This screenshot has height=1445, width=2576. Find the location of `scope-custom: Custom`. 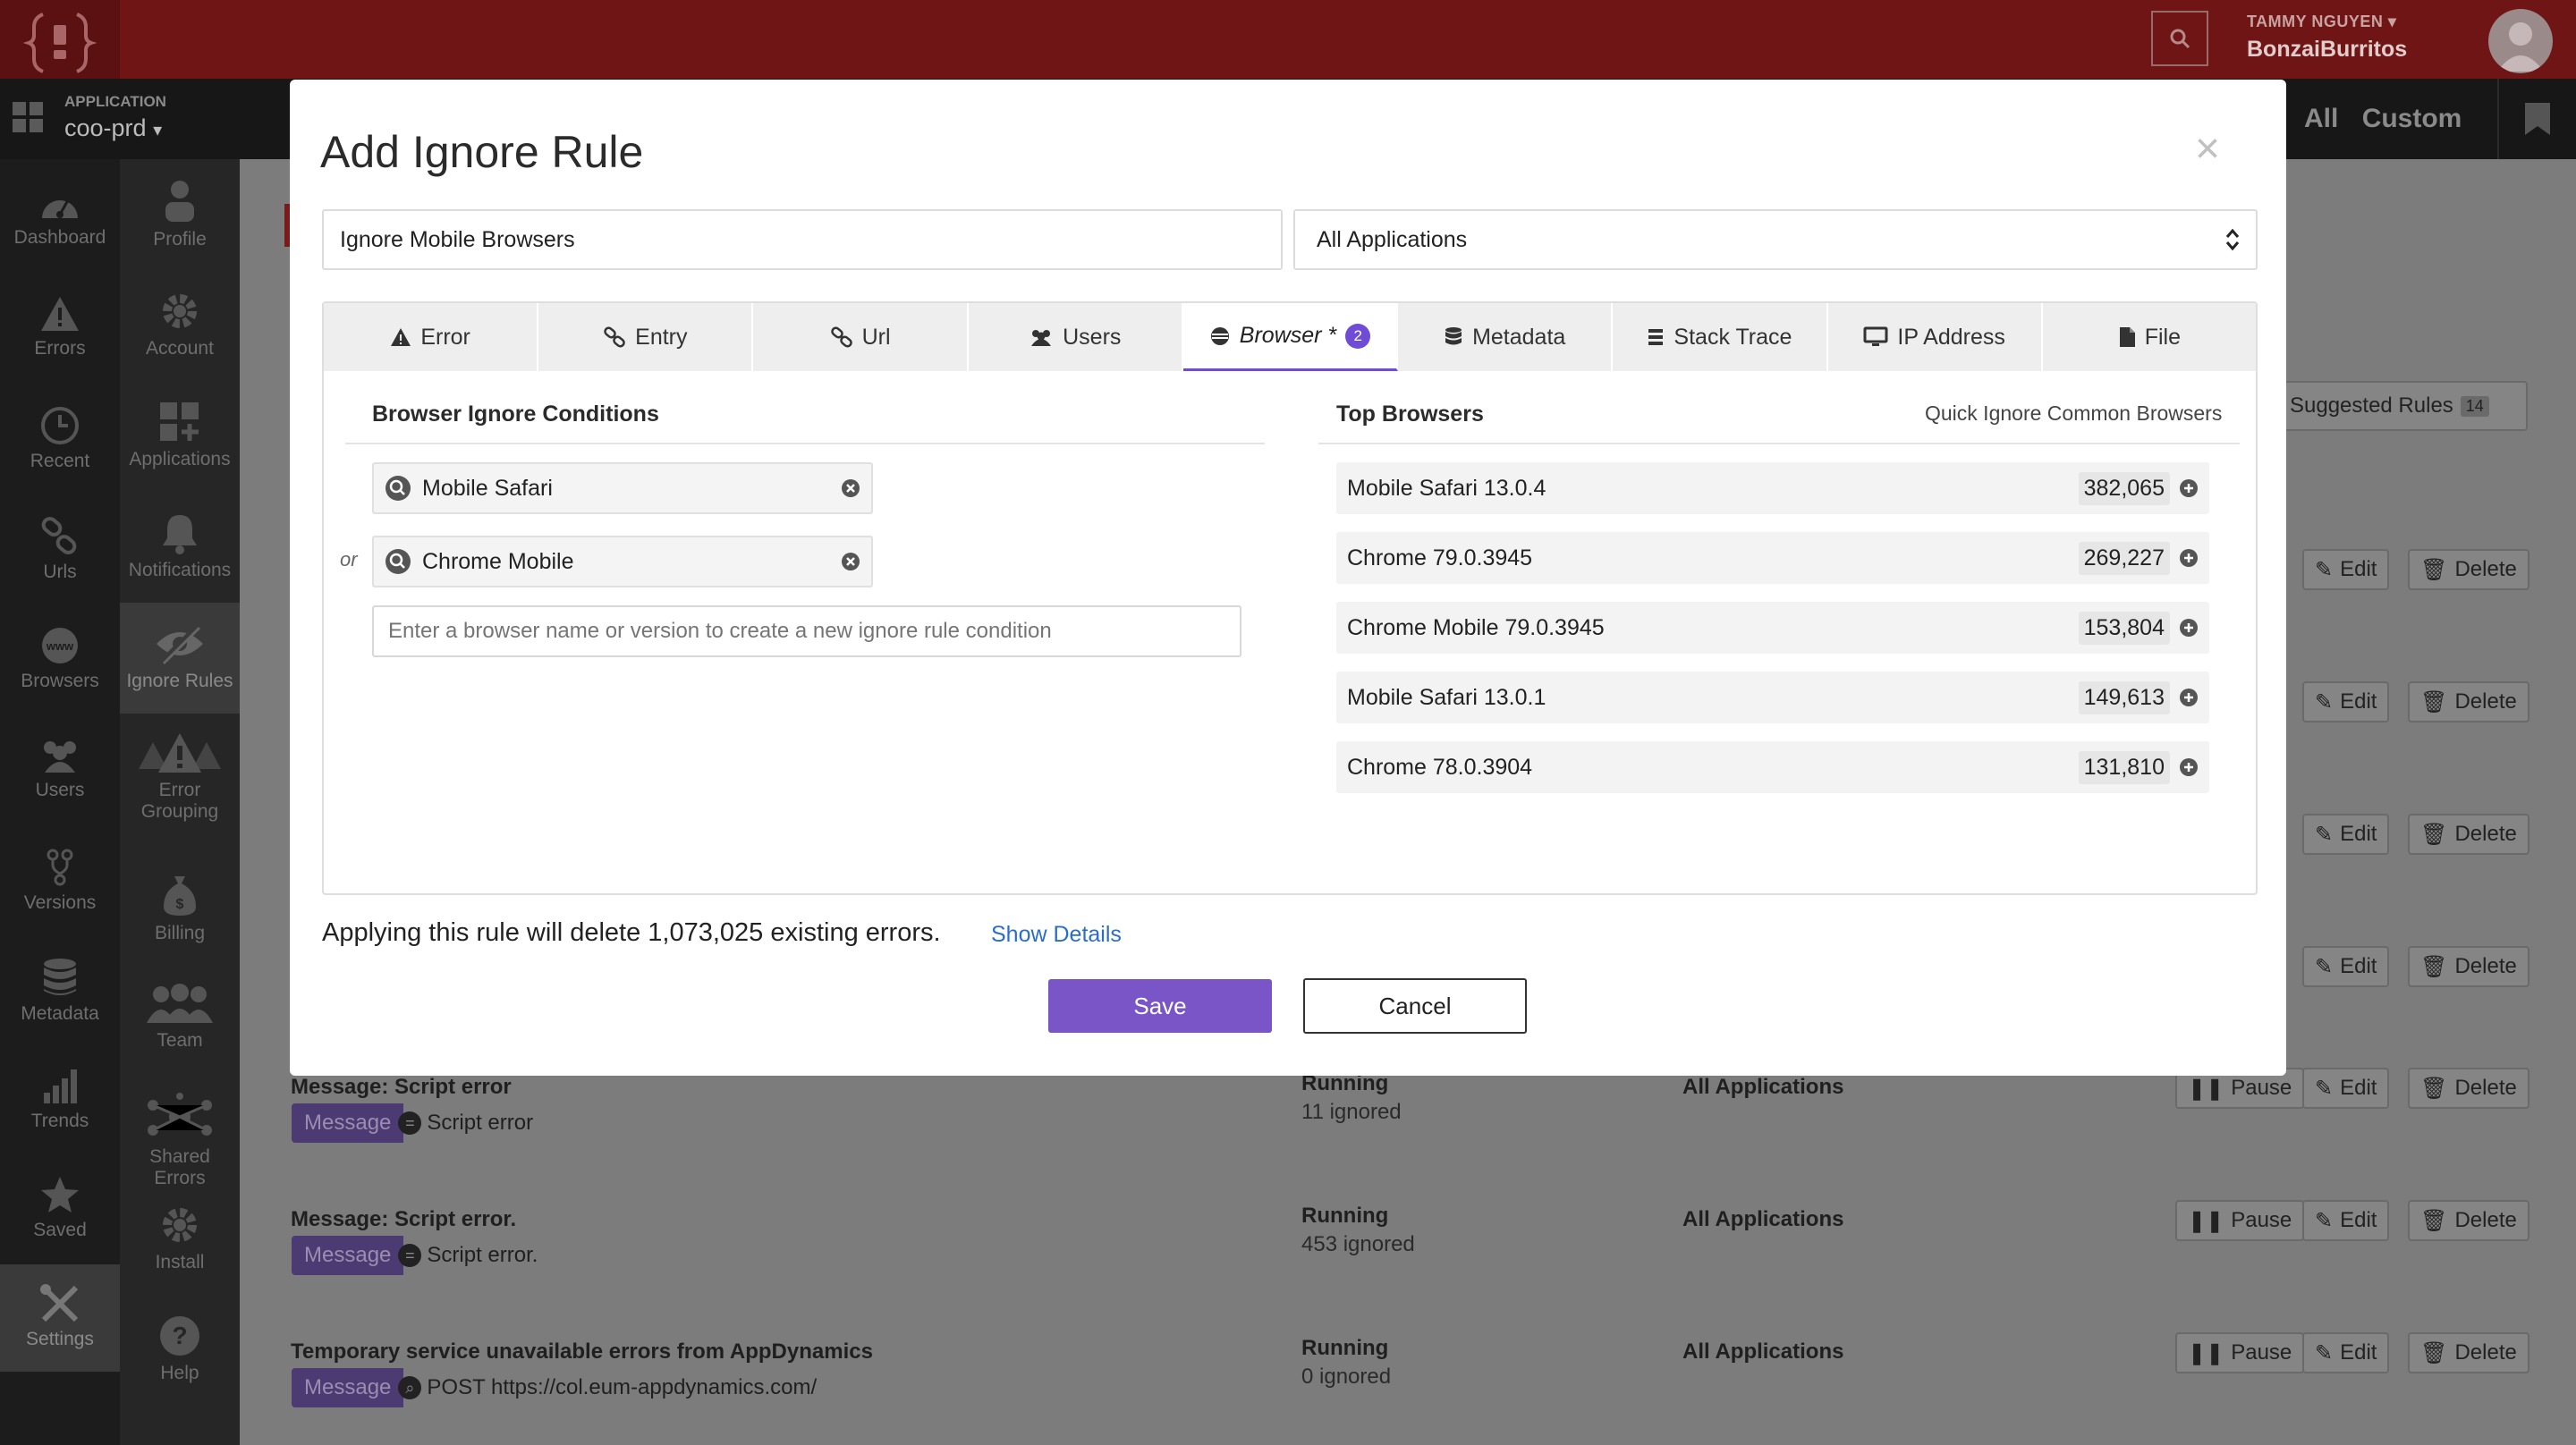

scope-custom: Custom is located at coordinates (2412, 118).